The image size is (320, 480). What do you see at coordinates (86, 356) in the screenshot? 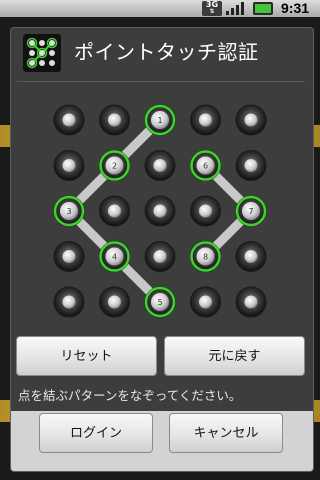
I see `reset-button: リセット` at bounding box center [86, 356].